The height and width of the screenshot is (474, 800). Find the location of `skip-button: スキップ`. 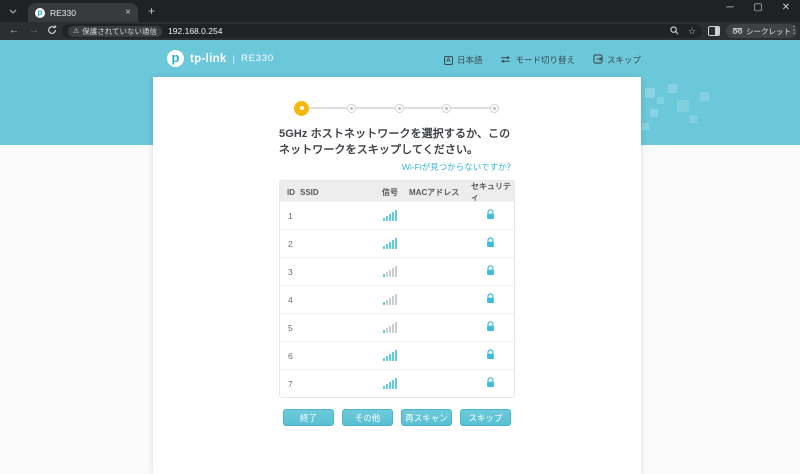

skip-button: スキップ is located at coordinates (485, 418).